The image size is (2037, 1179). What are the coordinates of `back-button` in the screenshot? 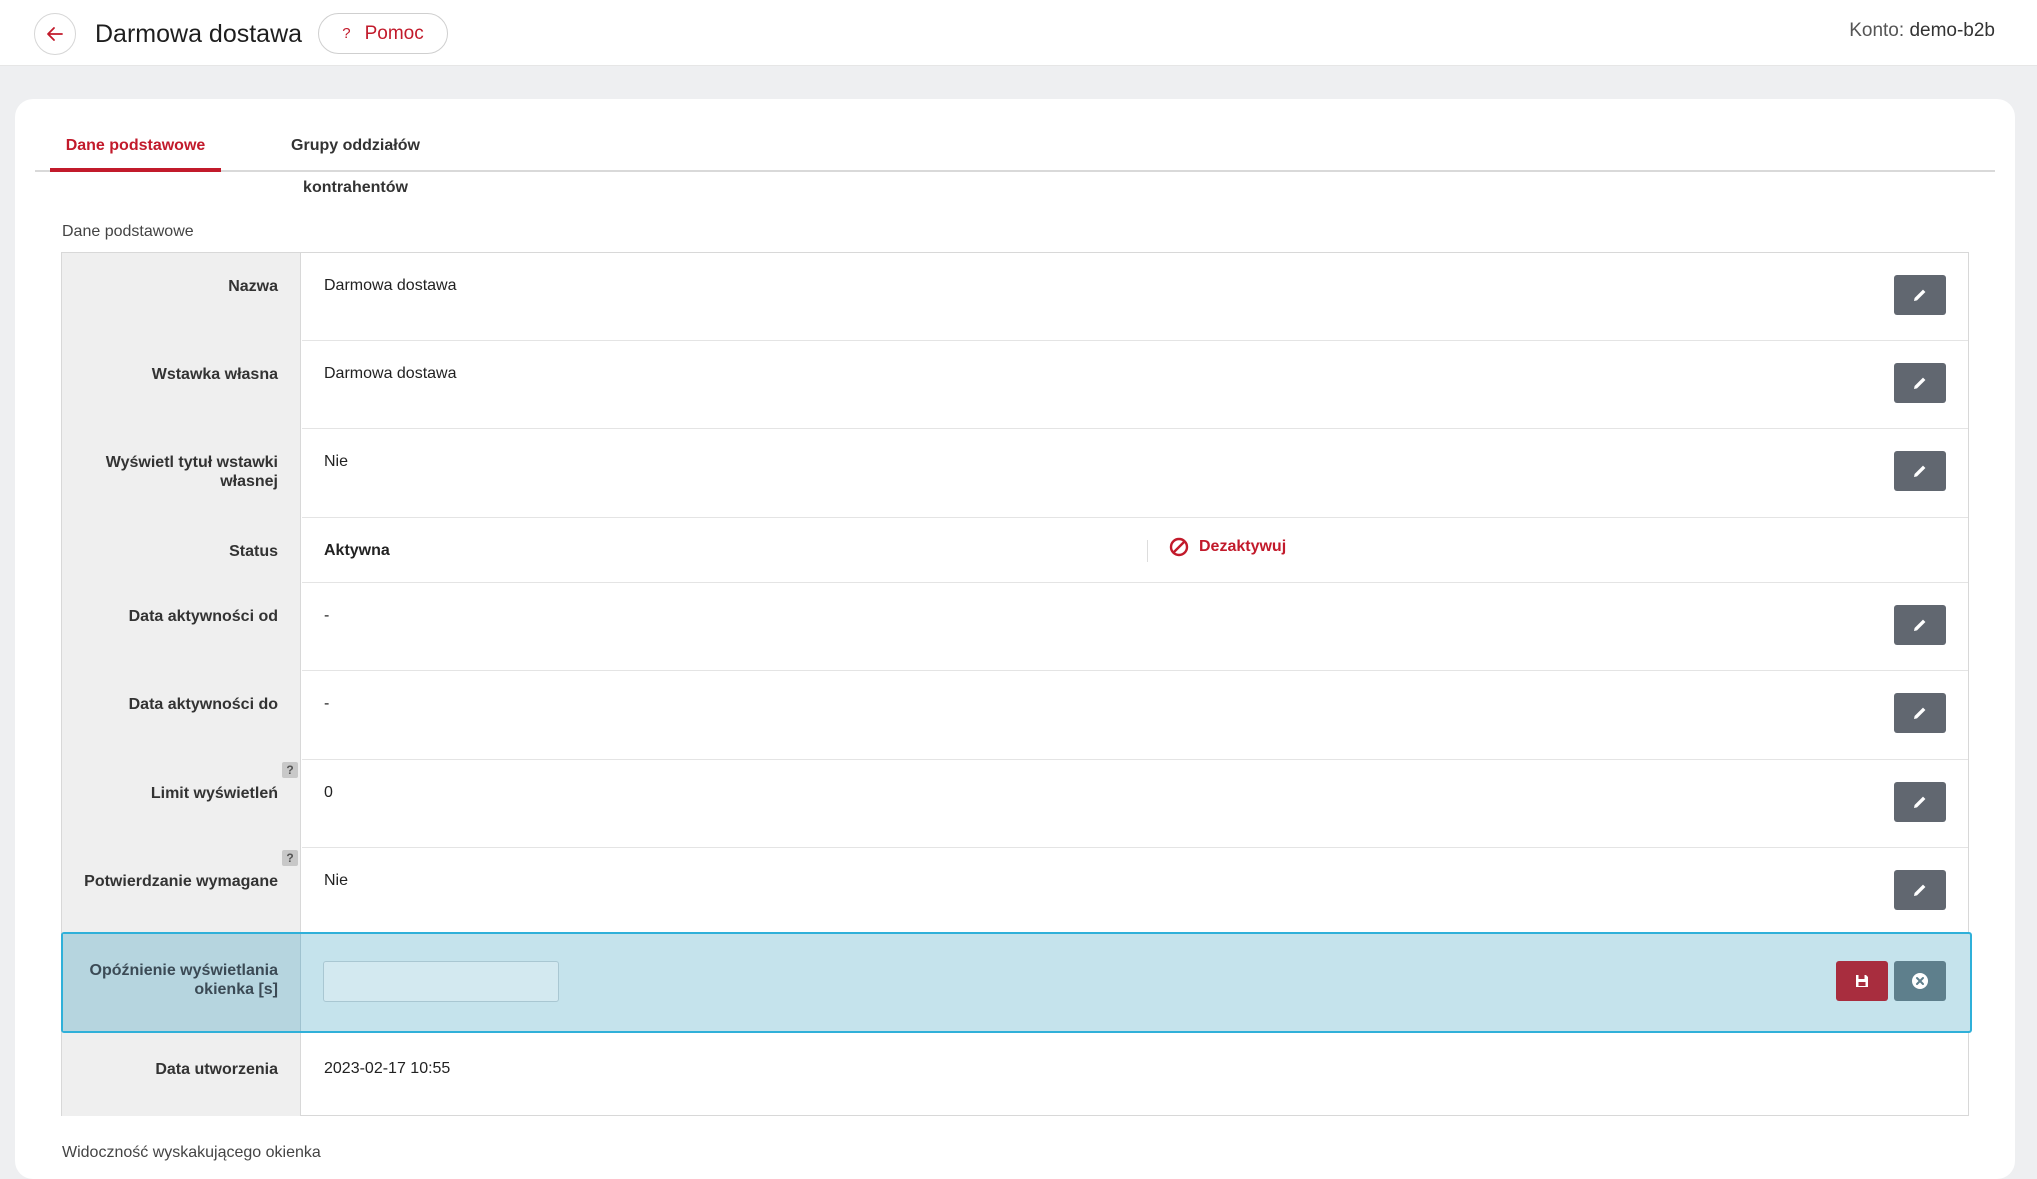 It's located at (55, 34).